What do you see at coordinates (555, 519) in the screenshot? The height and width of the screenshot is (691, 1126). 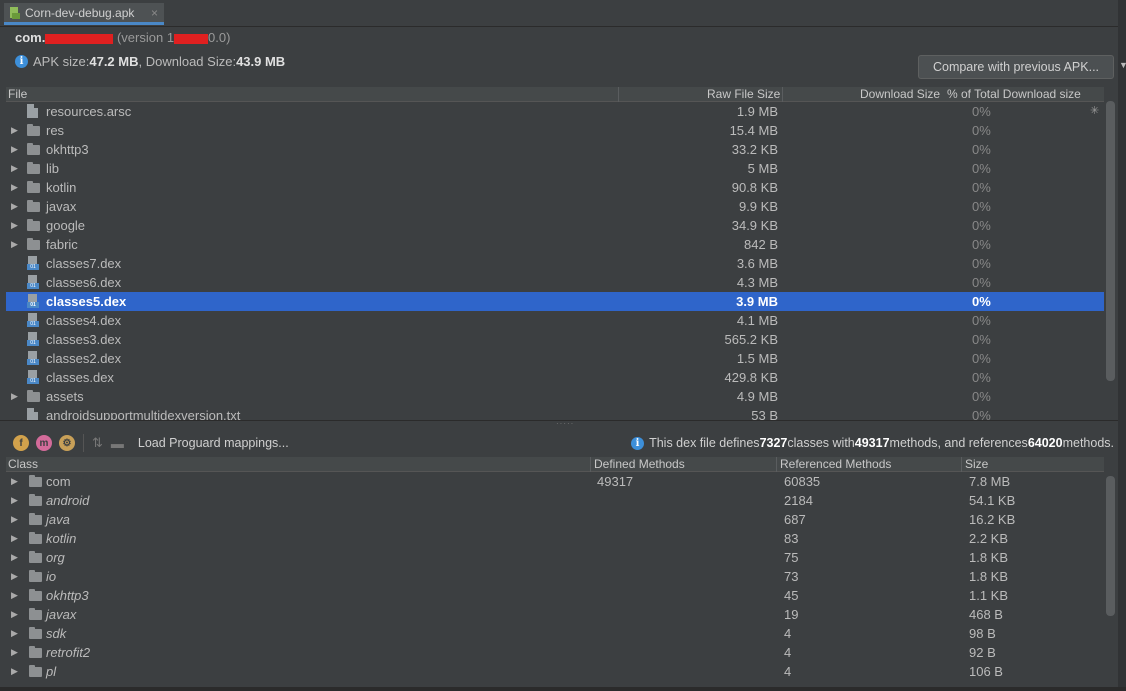 I see `class-row: ▶ java 687 16.2 KB` at bounding box center [555, 519].